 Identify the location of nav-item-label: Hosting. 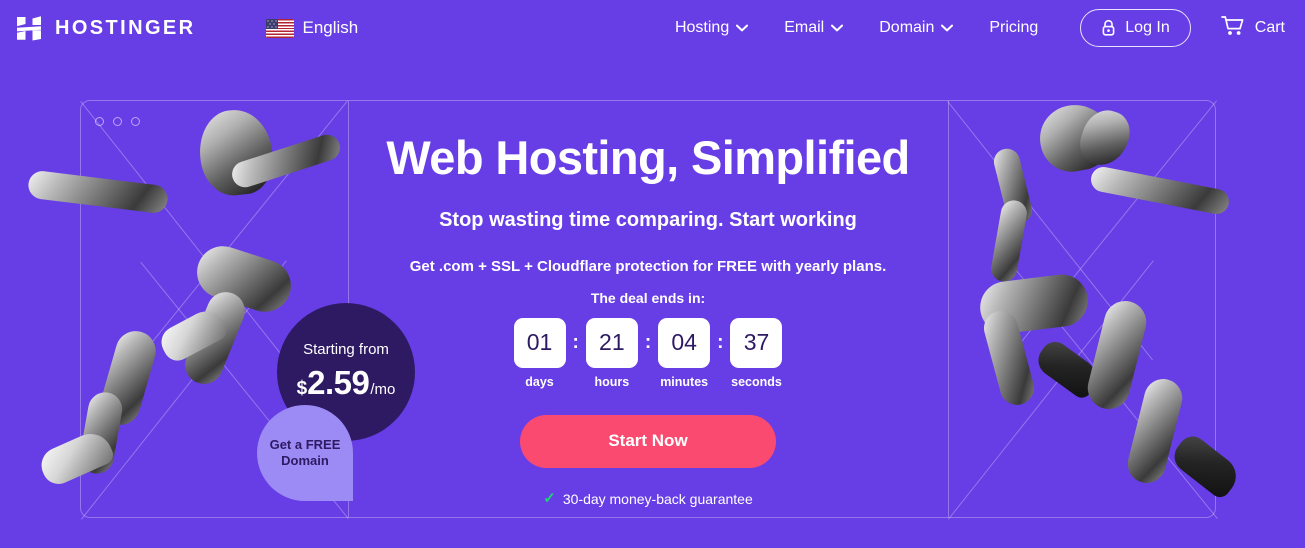
(702, 27).